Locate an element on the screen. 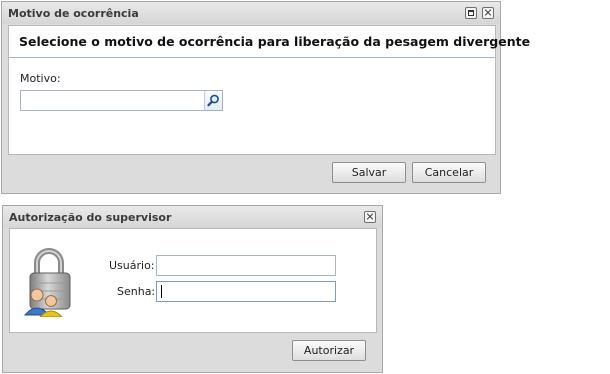 The image size is (610, 374). user-field is located at coordinates (246, 265).